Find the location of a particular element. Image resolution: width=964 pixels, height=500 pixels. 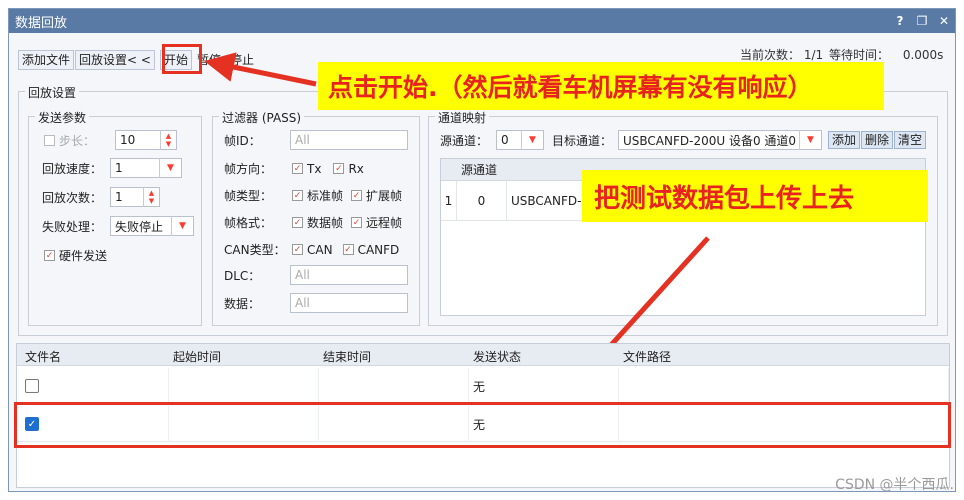

source-channel-label: 源通道： is located at coordinates (464, 140).